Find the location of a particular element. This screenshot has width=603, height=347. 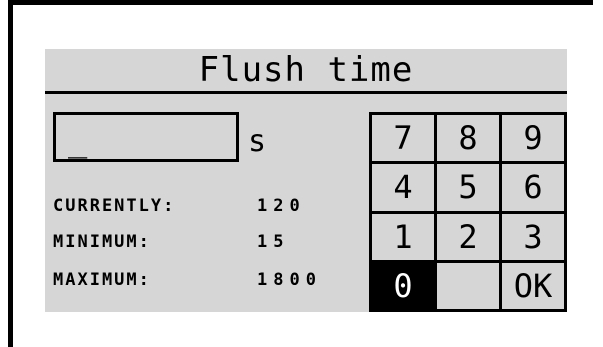

device-frame-top is located at coordinates (301, 2).